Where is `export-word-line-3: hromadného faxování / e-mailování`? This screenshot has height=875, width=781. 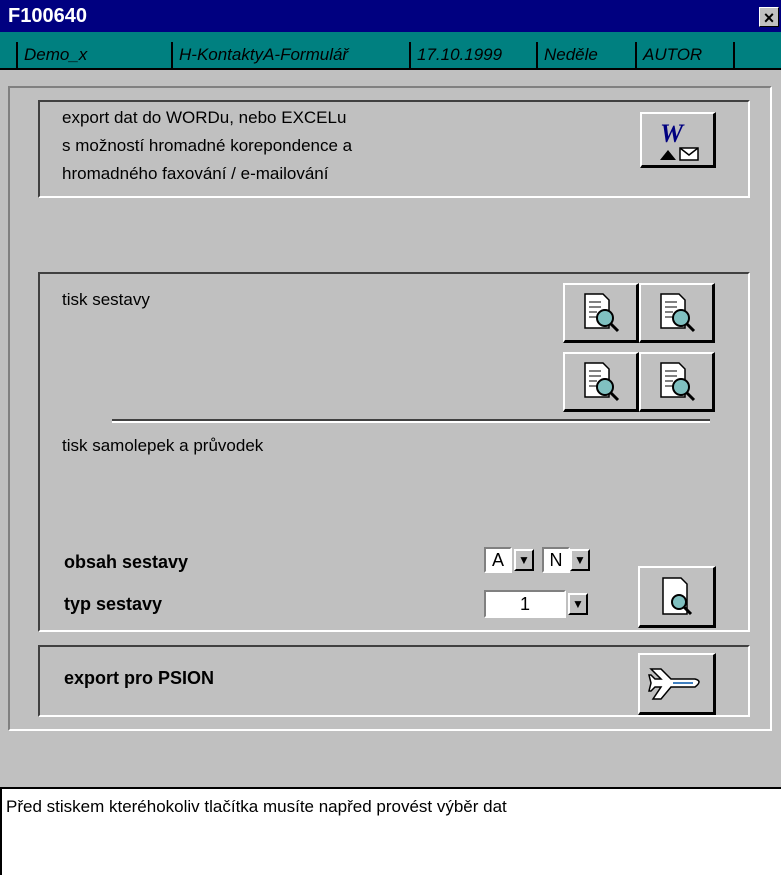
export-word-line-3: hromadného faxování / e-mailování is located at coordinates (195, 173).